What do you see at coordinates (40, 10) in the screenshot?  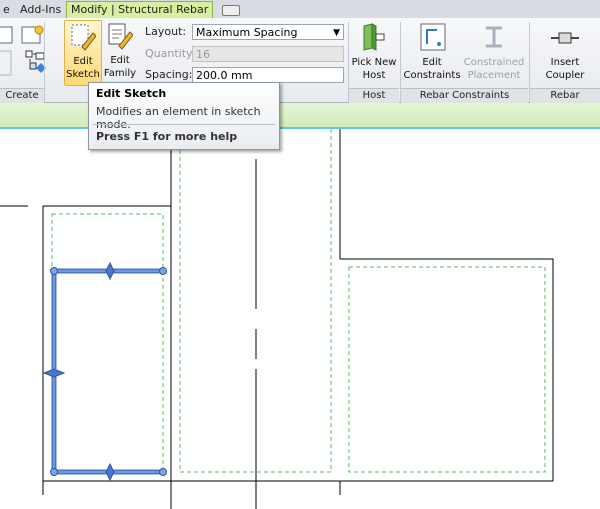 I see `tab-add-ins: Add-Ins` at bounding box center [40, 10].